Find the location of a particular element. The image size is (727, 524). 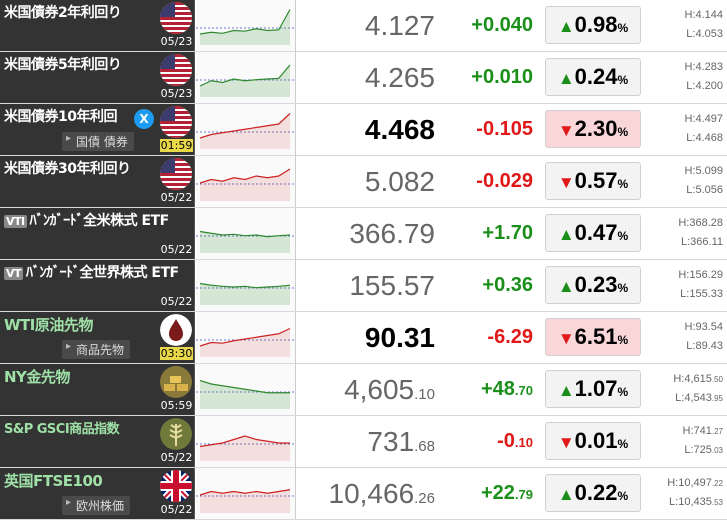

price: 366.79 is located at coordinates (392, 233).